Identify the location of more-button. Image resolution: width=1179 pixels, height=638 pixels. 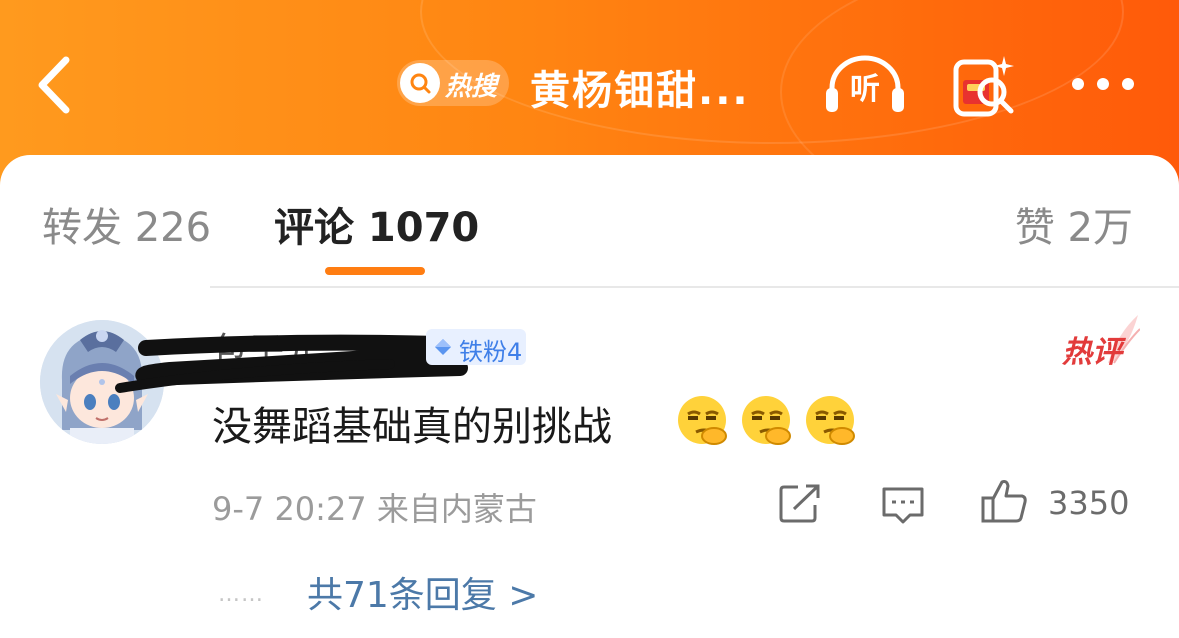
(1103, 84).